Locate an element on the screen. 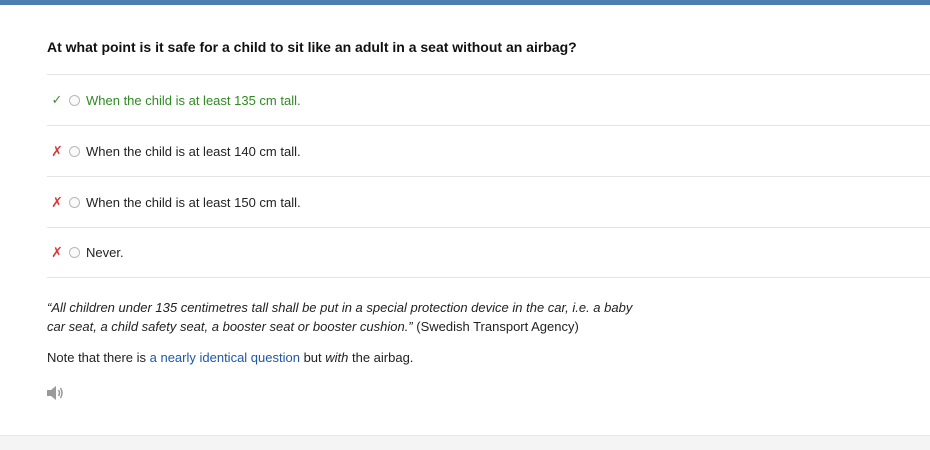 The height and width of the screenshot is (450, 930). note-middle: but is located at coordinates (312, 357).